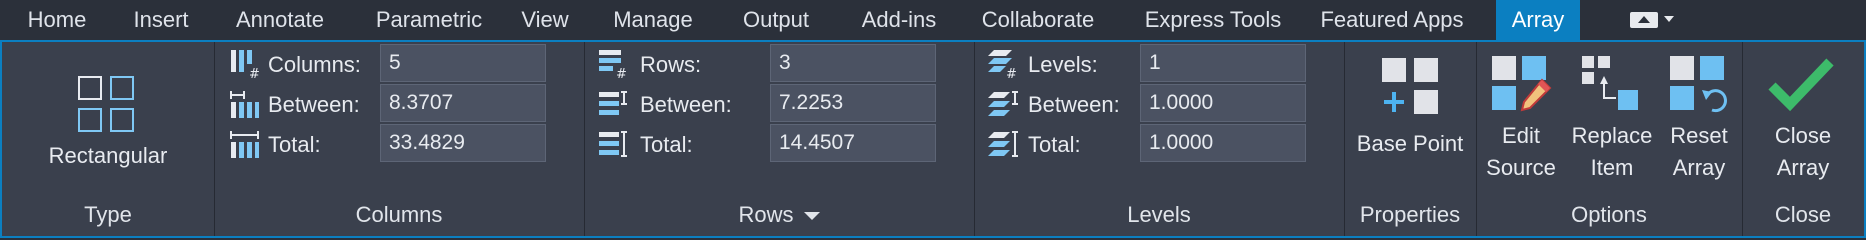 The image size is (1866, 240). I want to click on columns-count-field, so click(463, 63).